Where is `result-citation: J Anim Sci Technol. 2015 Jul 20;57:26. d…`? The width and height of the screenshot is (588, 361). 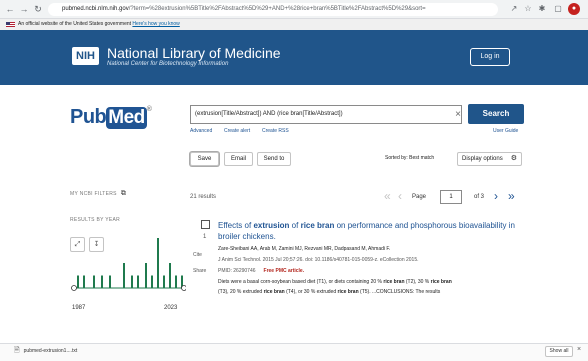
result-citation: J Anim Sci Technol. 2015 Jul 20;57:26. d… is located at coordinates (318, 260).